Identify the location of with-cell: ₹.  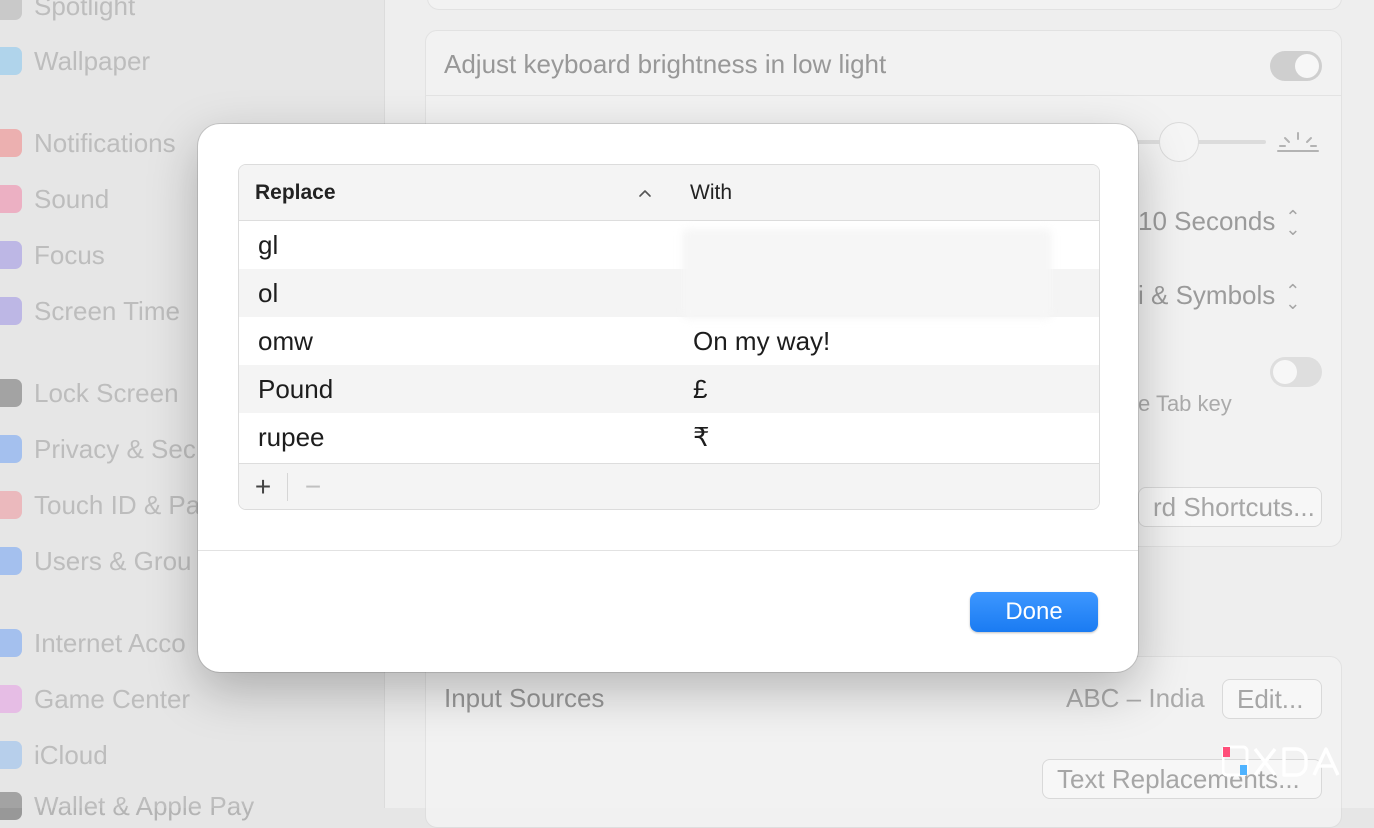
(701, 437).